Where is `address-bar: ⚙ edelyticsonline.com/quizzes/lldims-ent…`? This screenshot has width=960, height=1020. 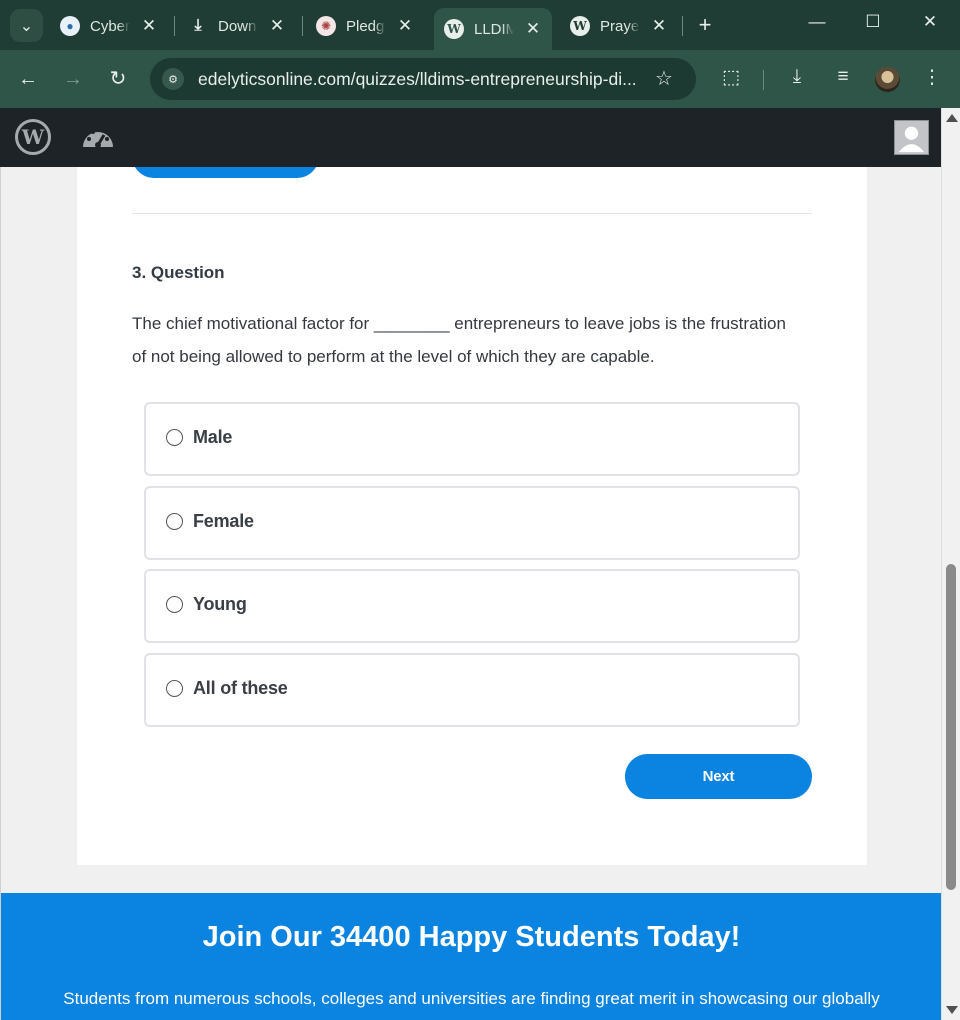
address-bar: ⚙ edelyticsonline.com/quizzes/lldims-ent… is located at coordinates (423, 79).